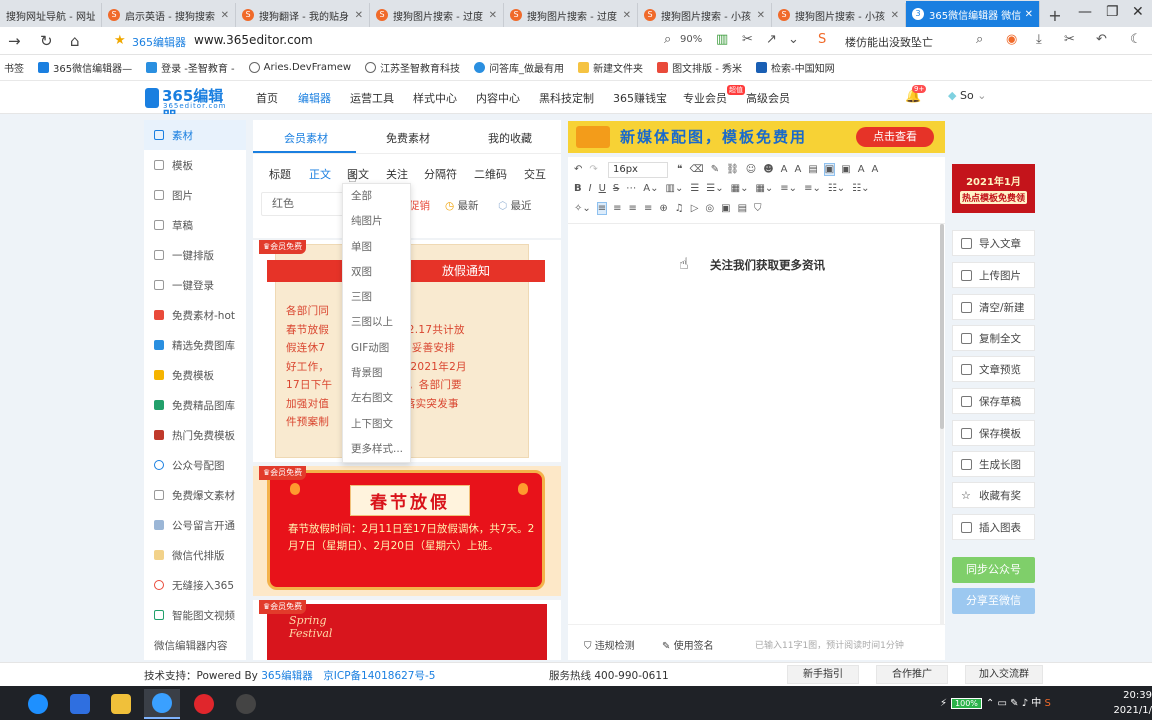 The width and height of the screenshot is (1152, 720). I want to click on upload-image-button: 上传图片, so click(993, 275).